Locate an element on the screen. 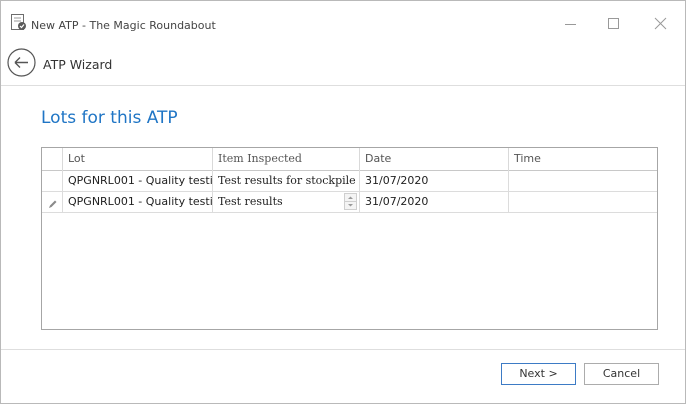 The width and height of the screenshot is (686, 404). cell-item-inspected-value: Test results is located at coordinates (250, 201).